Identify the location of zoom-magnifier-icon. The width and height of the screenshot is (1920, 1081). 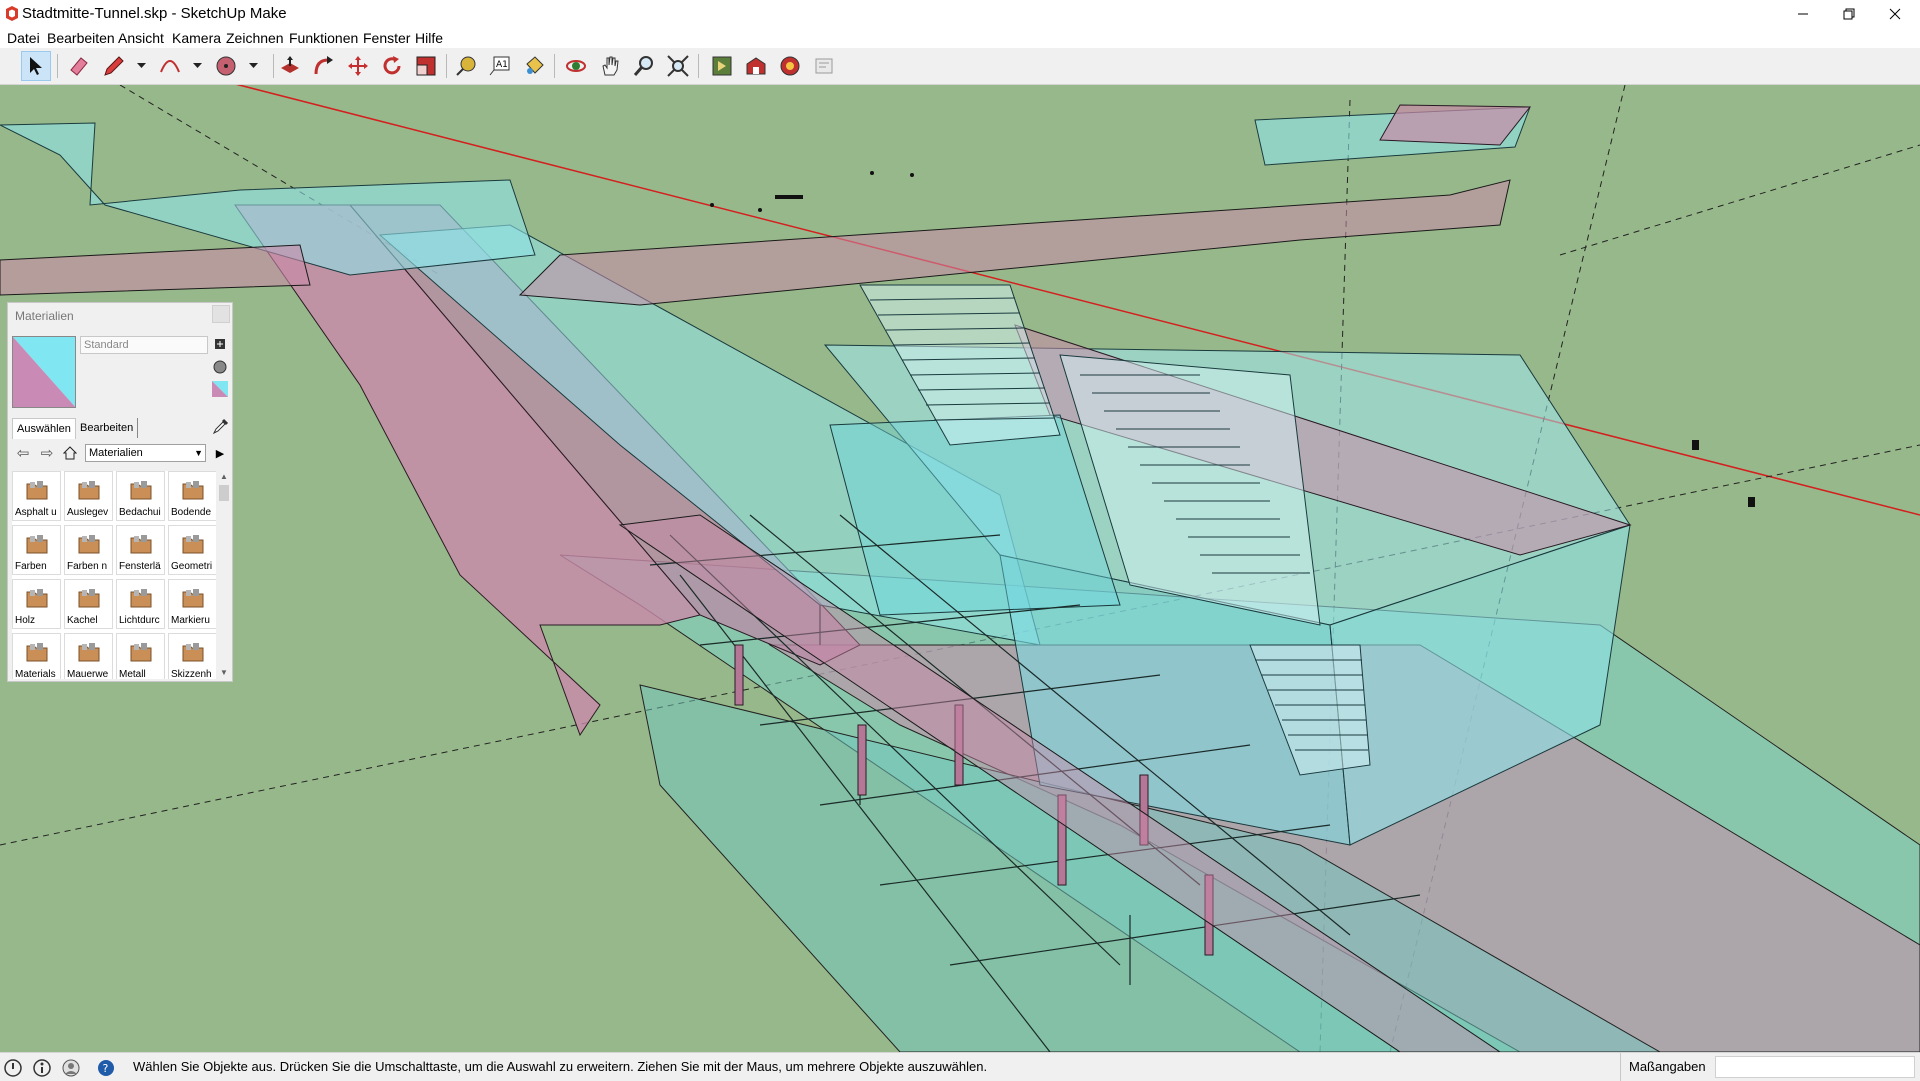
(643, 66).